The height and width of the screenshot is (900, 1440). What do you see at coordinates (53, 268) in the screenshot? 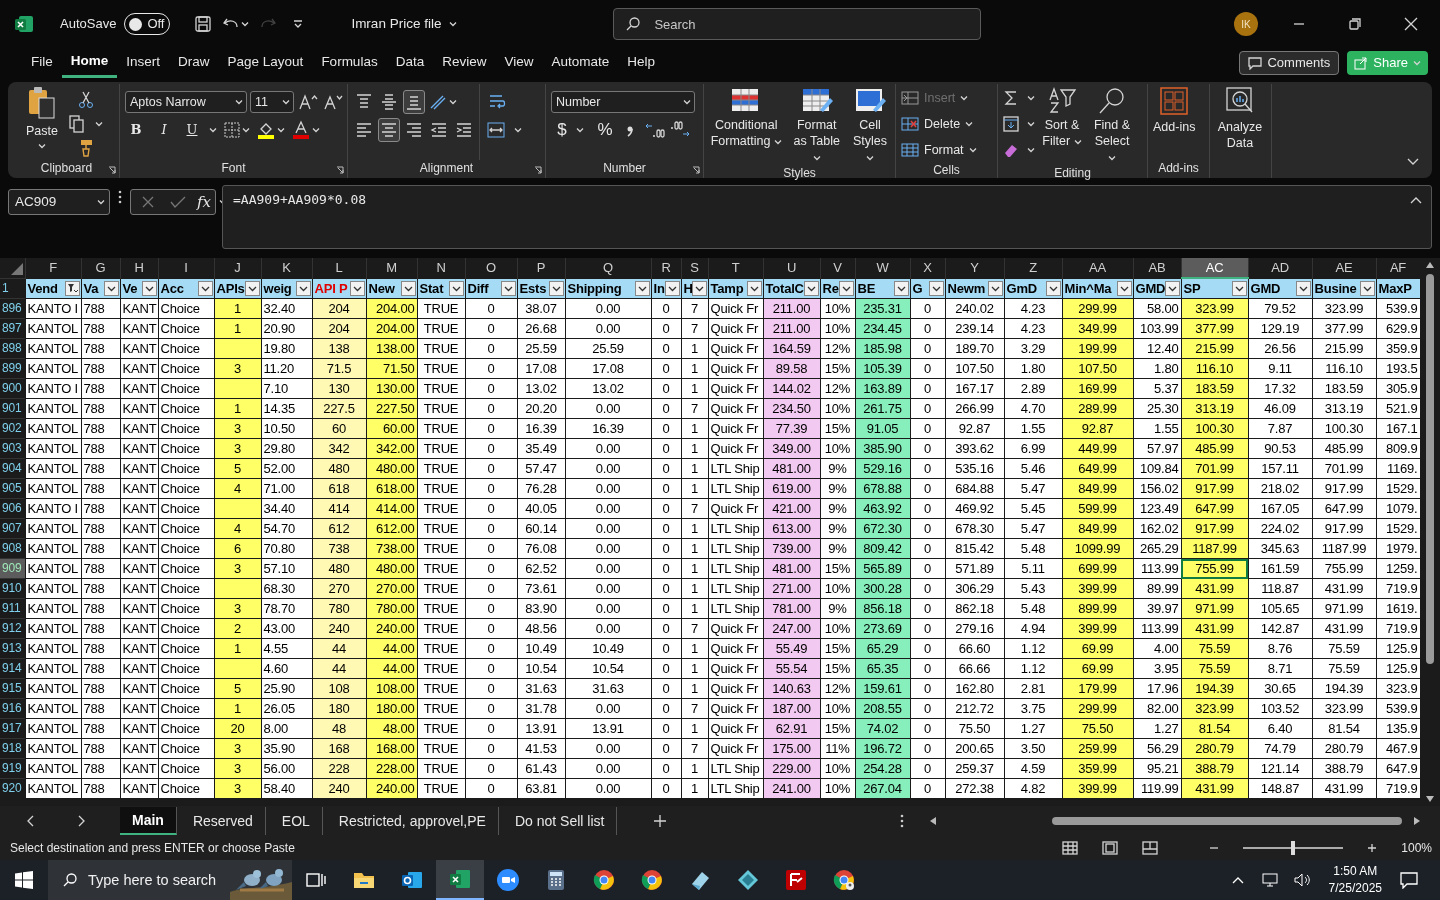
I see `column-heading: F` at bounding box center [53, 268].